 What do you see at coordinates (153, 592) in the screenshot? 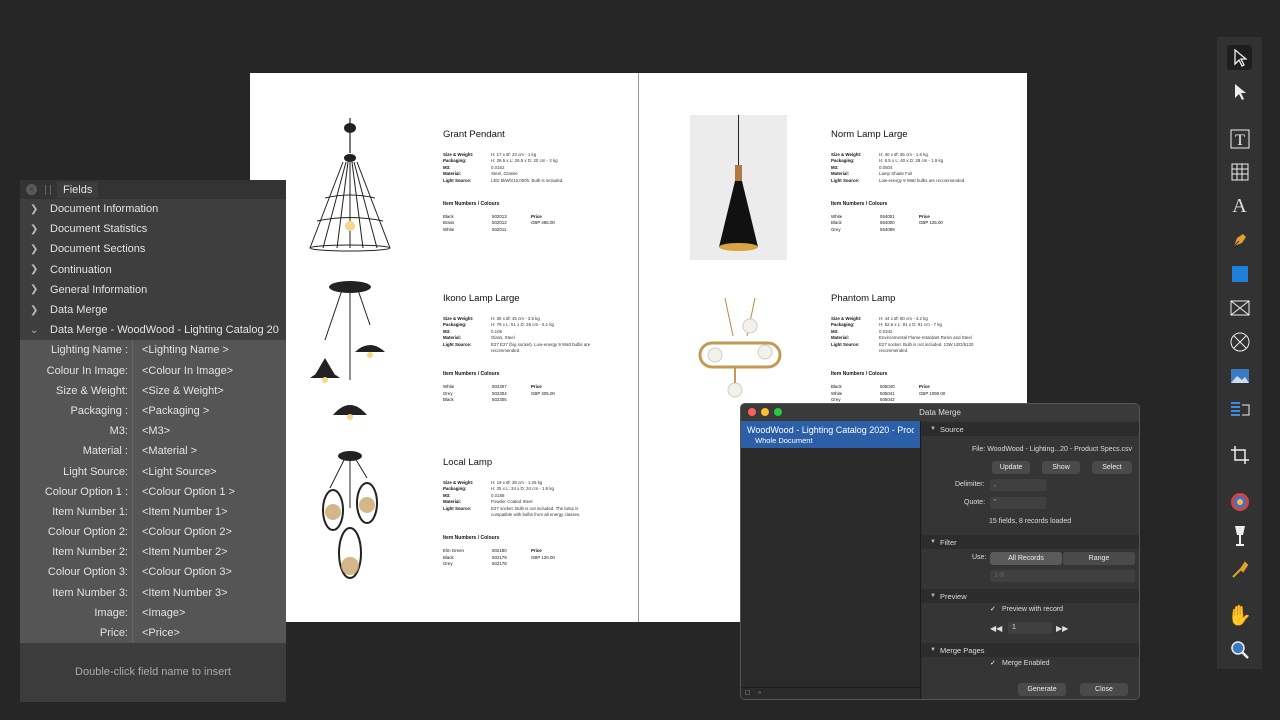
I see `field-row: Item Number 3: <Item Number 3>` at bounding box center [153, 592].